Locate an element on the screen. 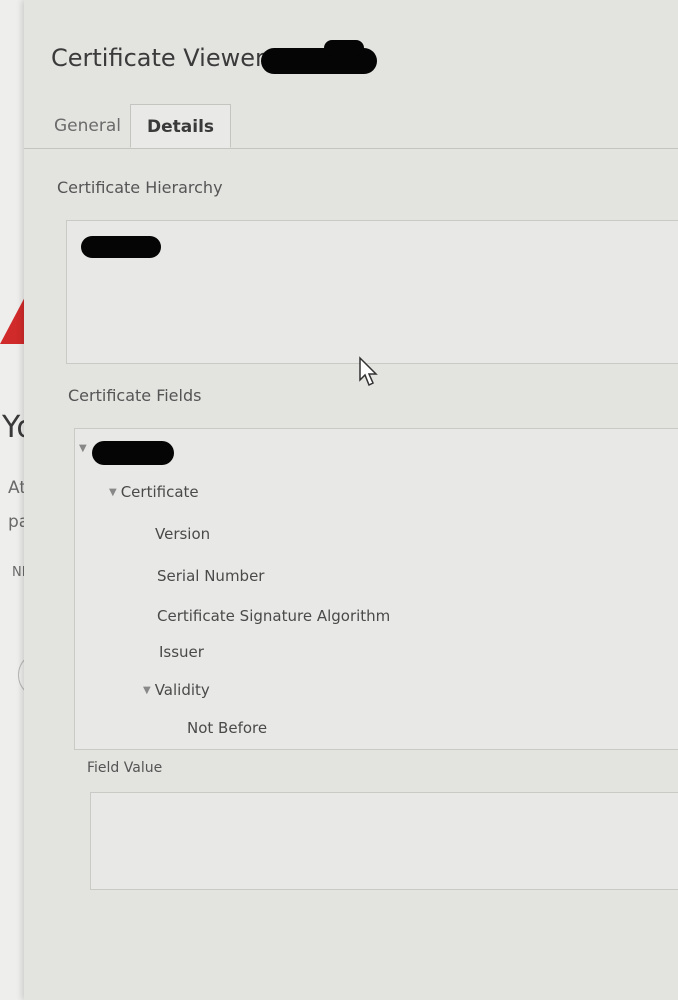 The width and height of the screenshot is (678, 1000). field-issuer: Issuer is located at coordinates (181, 652).